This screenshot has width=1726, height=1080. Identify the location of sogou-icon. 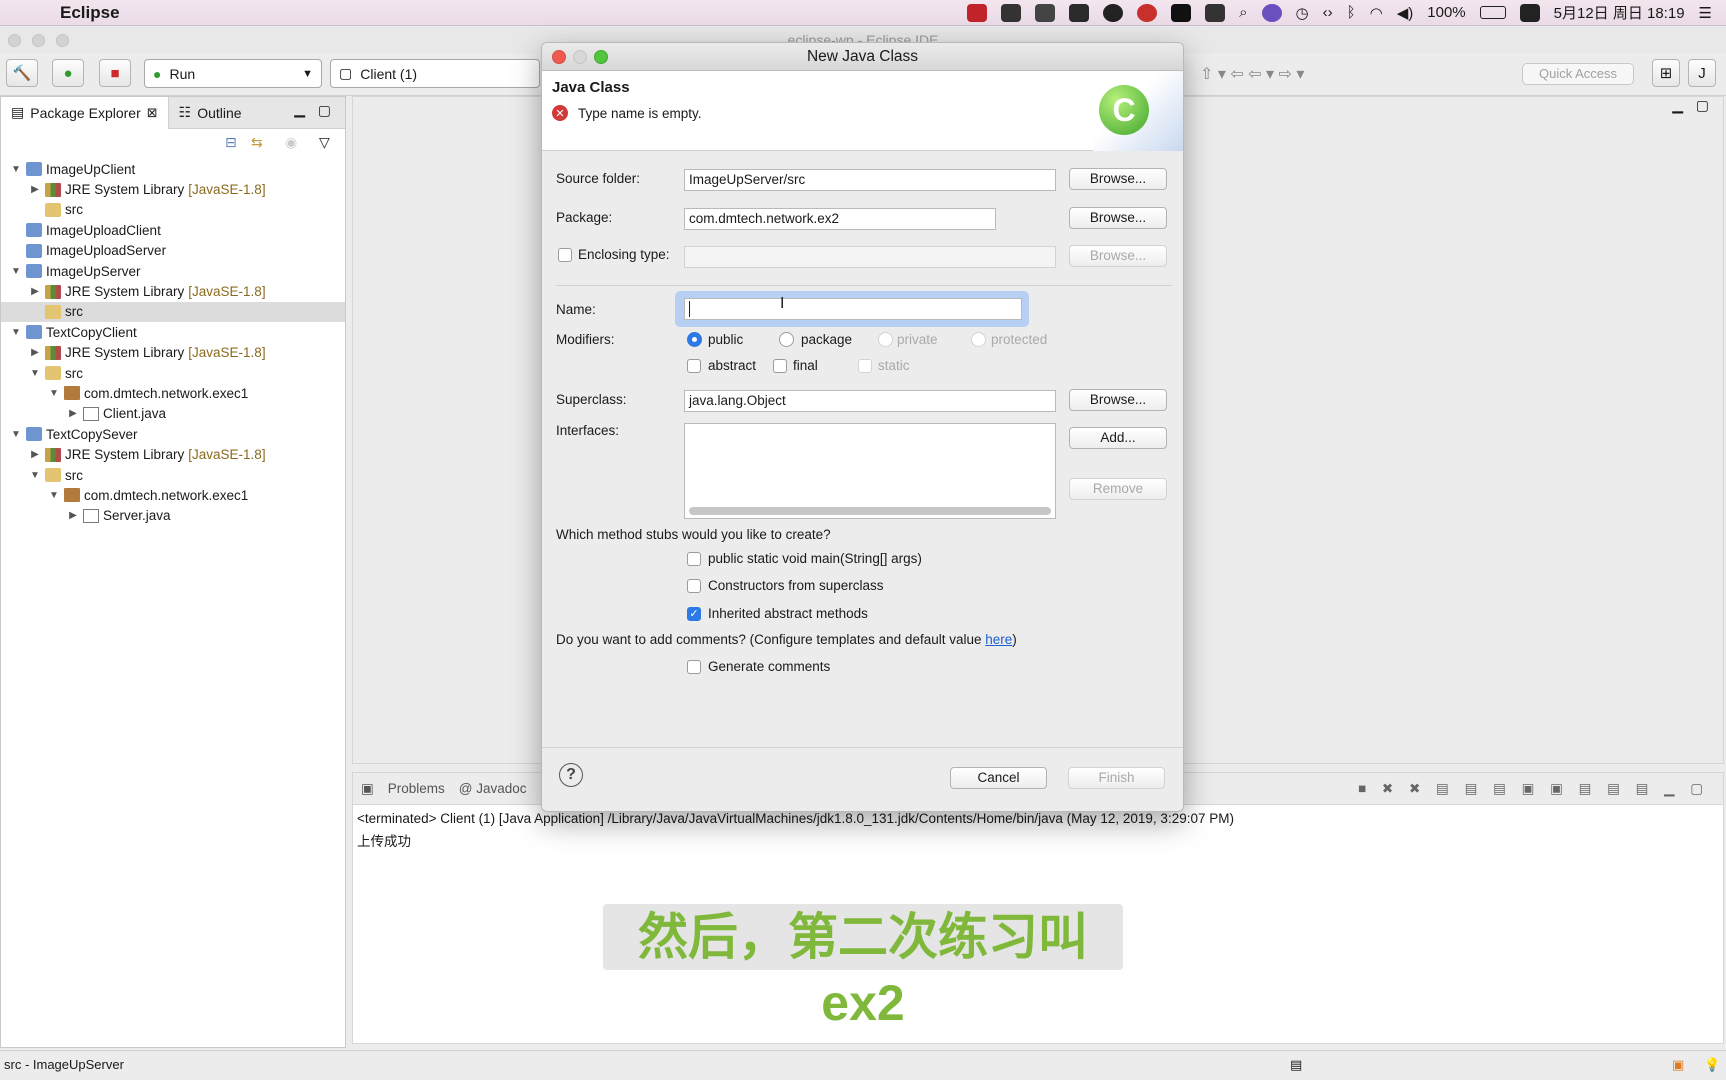
(1529, 12).